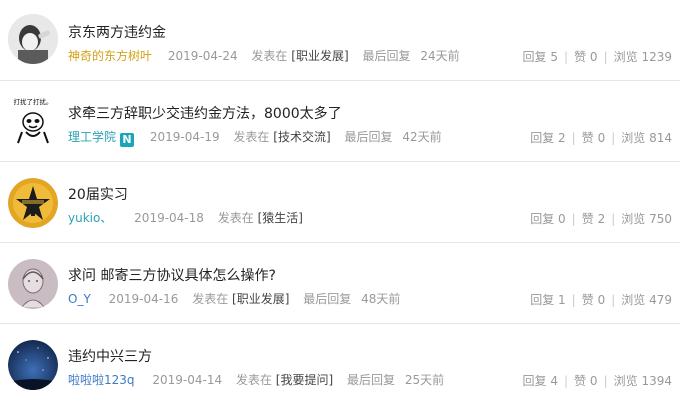 The image size is (688, 401). I want to click on thread-stats: 回复 4 | 赞 0 | 浏览 1394, so click(597, 381).